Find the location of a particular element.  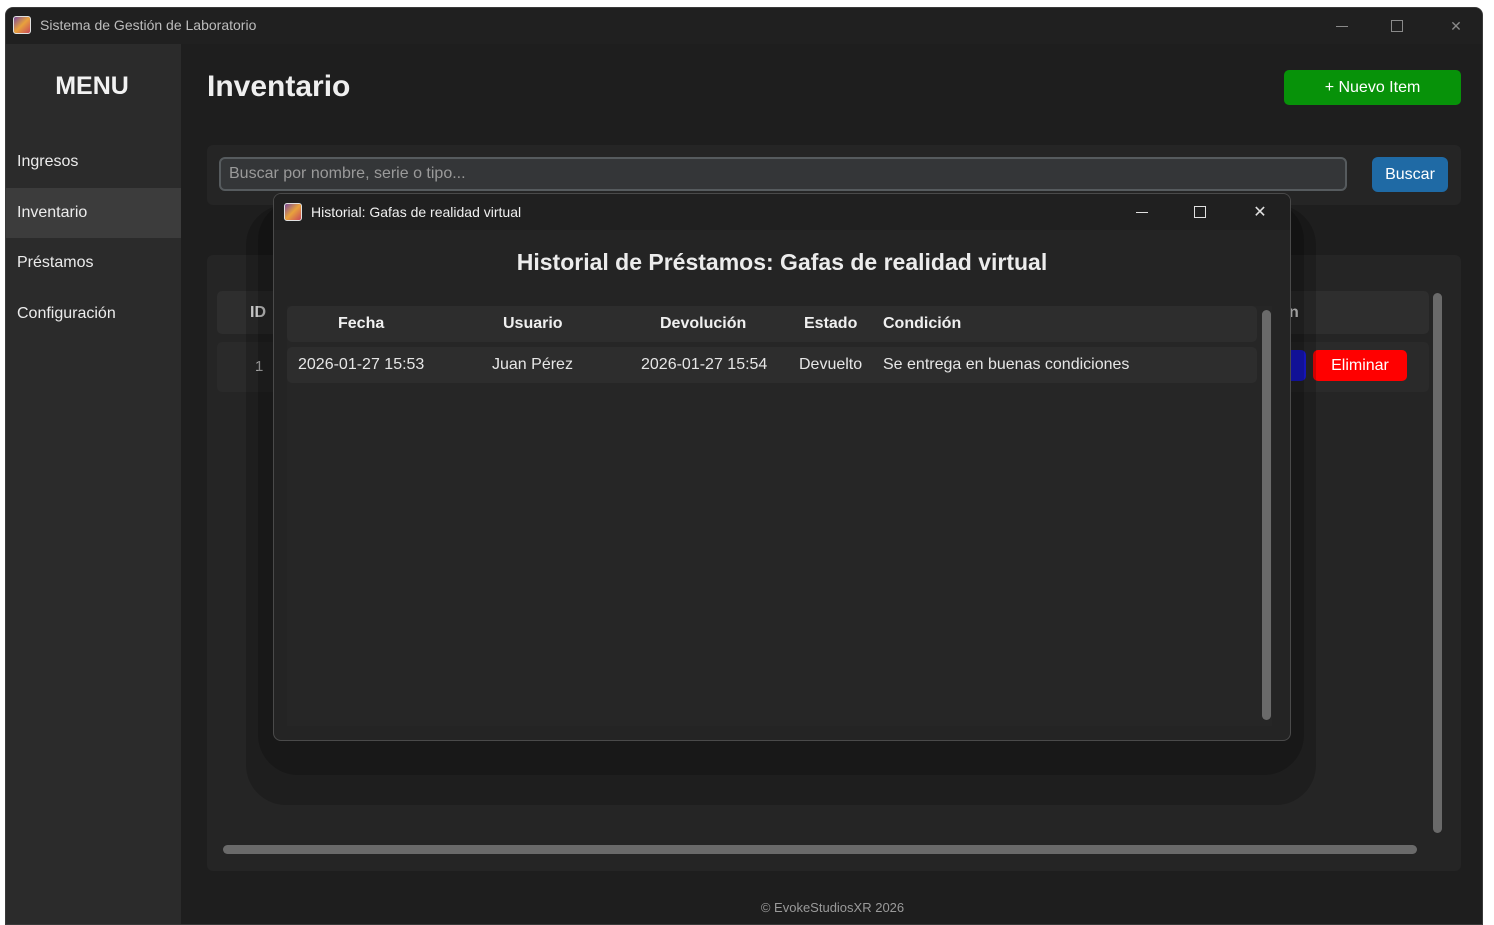

dialog-close-button: ✕ is located at coordinates (1260, 212).